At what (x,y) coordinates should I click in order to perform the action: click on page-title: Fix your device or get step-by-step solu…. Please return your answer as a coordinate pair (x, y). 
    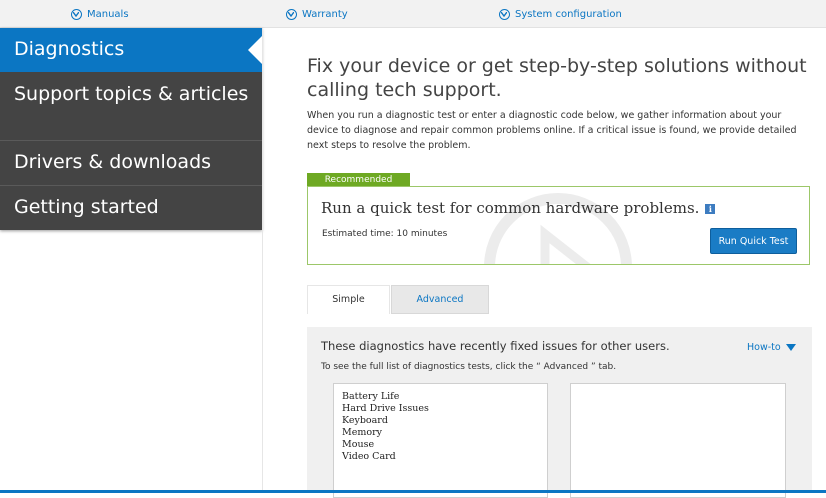
    Looking at the image, I should click on (557, 78).